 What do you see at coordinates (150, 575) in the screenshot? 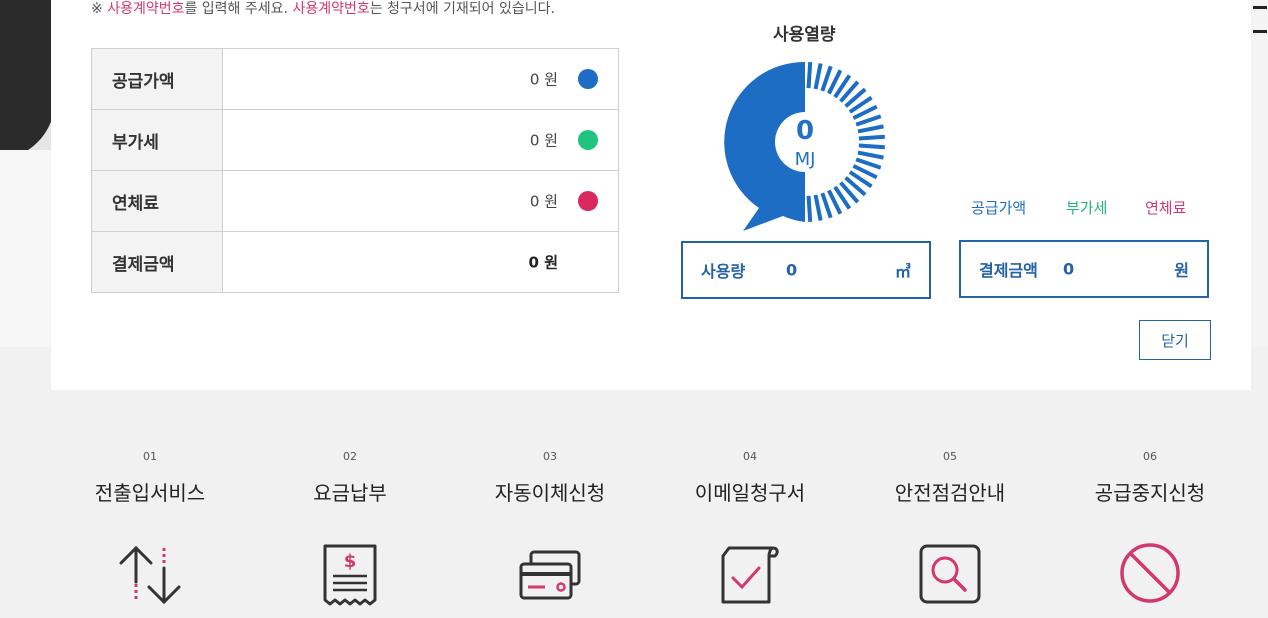
I see `transfer-arrows-icon` at bounding box center [150, 575].